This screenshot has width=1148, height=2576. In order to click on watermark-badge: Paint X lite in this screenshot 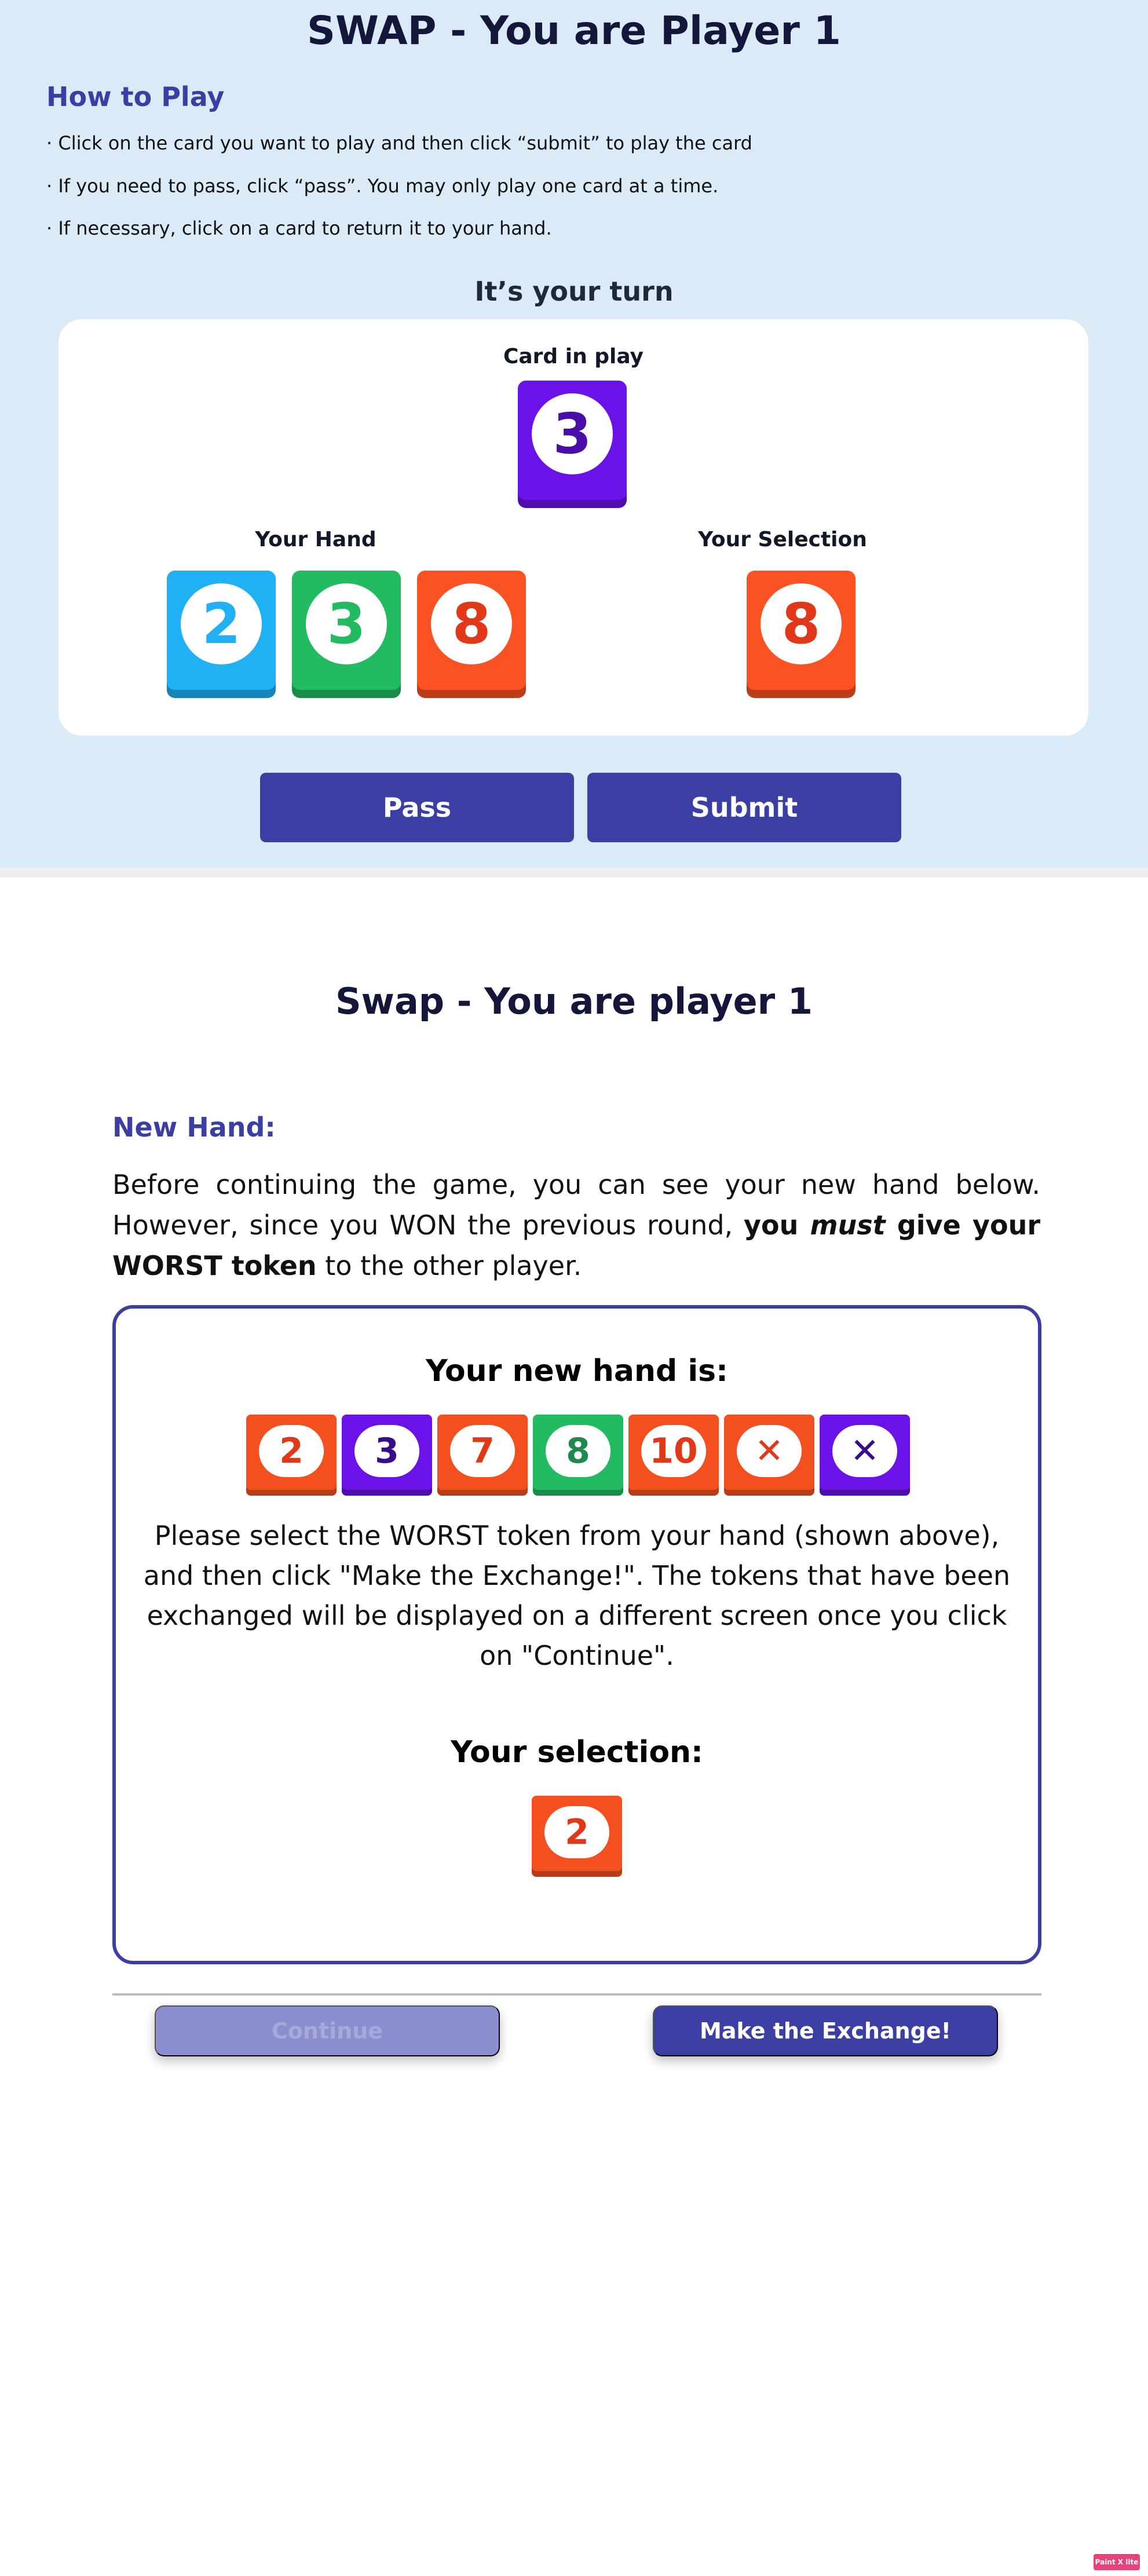, I will do `click(1117, 2562)`.